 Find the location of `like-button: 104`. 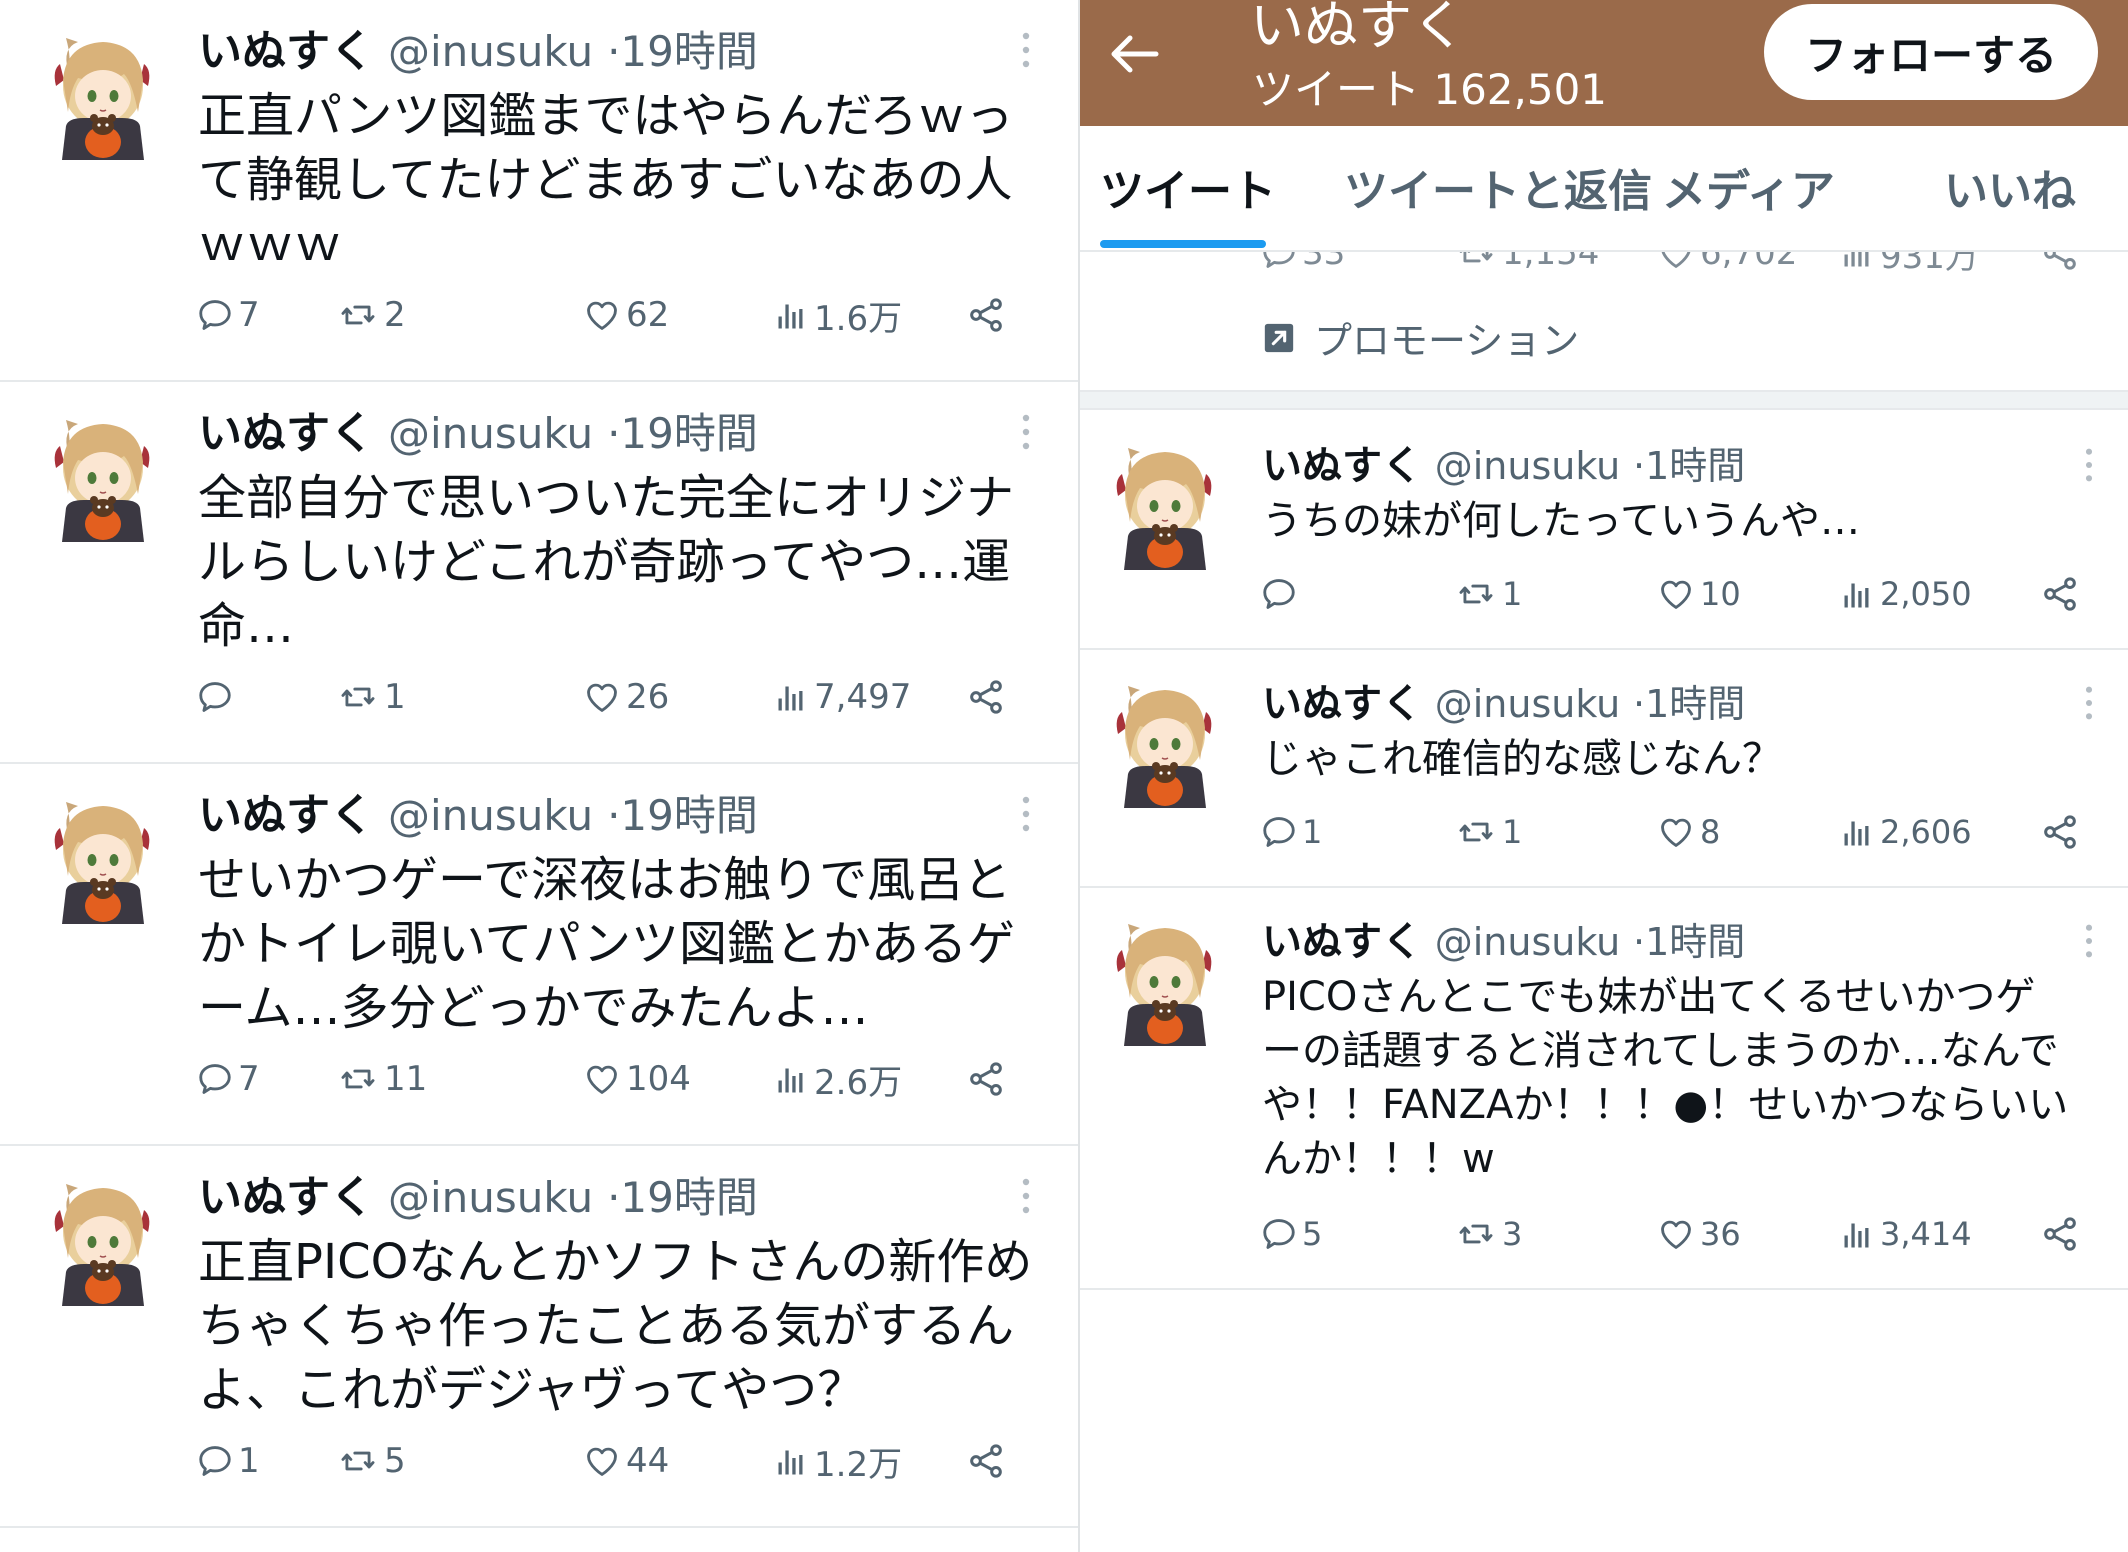

like-button: 104 is located at coordinates (636, 1079).